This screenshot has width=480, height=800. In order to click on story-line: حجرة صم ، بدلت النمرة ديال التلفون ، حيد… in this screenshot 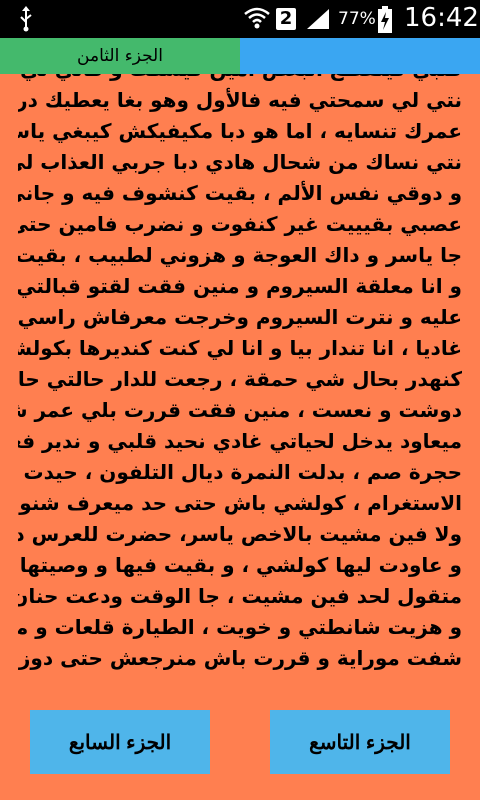, I will do `click(240, 472)`.